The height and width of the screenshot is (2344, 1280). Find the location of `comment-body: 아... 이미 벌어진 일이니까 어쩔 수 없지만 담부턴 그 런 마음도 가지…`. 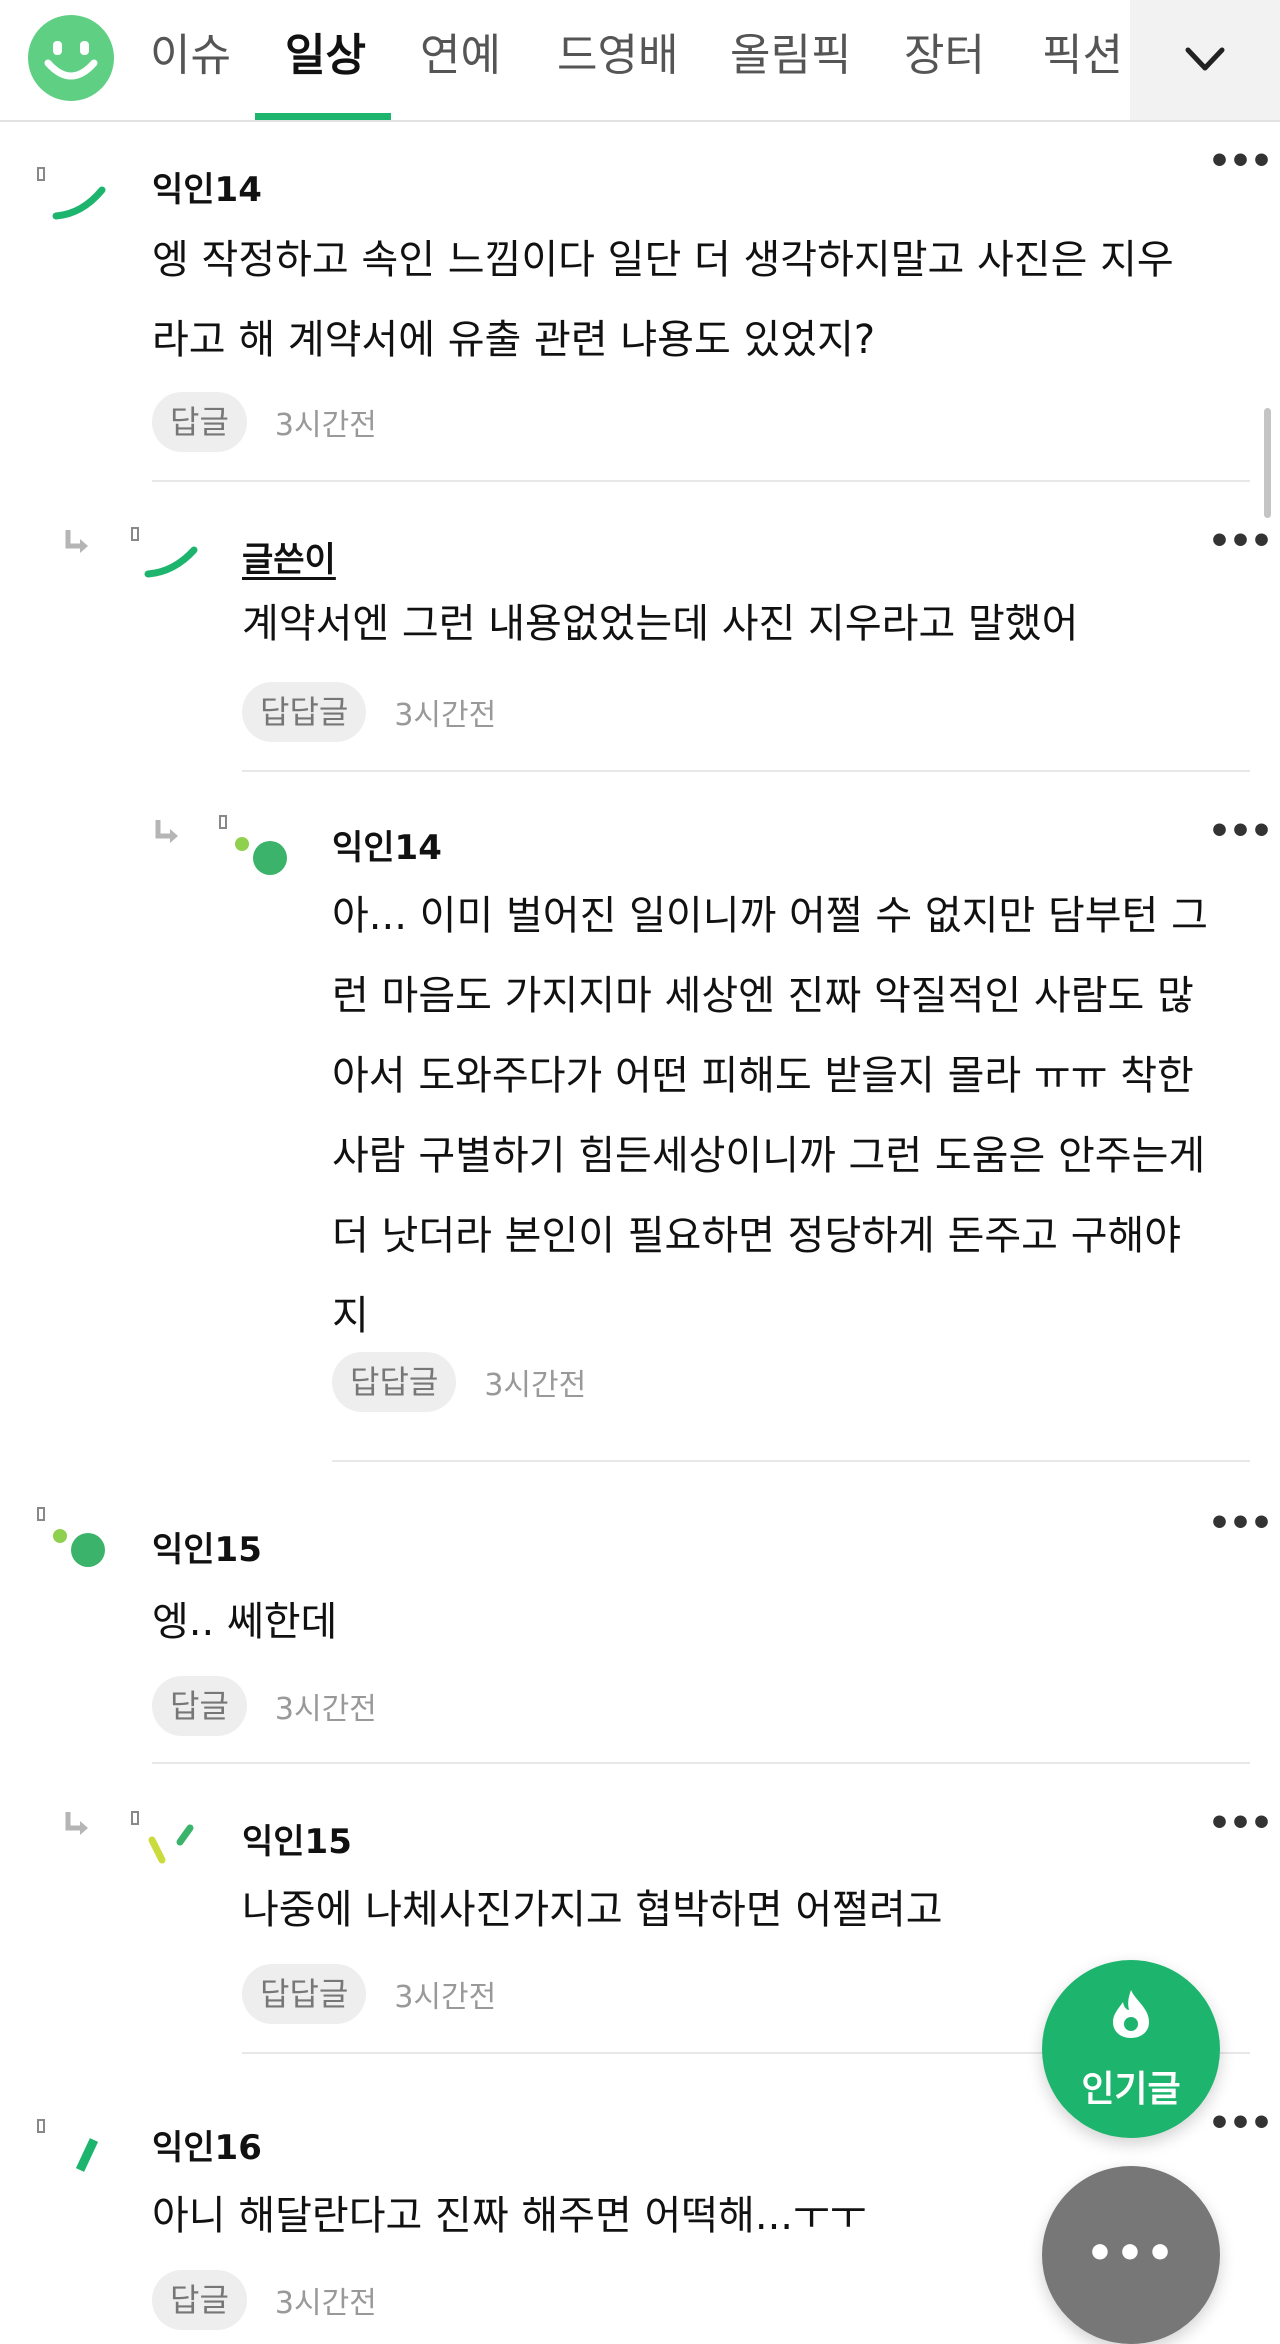

comment-body: 아... 이미 벌어진 일이니까 어쩔 수 없지만 담부턴 그 런 마음도 가지… is located at coordinates (787, 1116).